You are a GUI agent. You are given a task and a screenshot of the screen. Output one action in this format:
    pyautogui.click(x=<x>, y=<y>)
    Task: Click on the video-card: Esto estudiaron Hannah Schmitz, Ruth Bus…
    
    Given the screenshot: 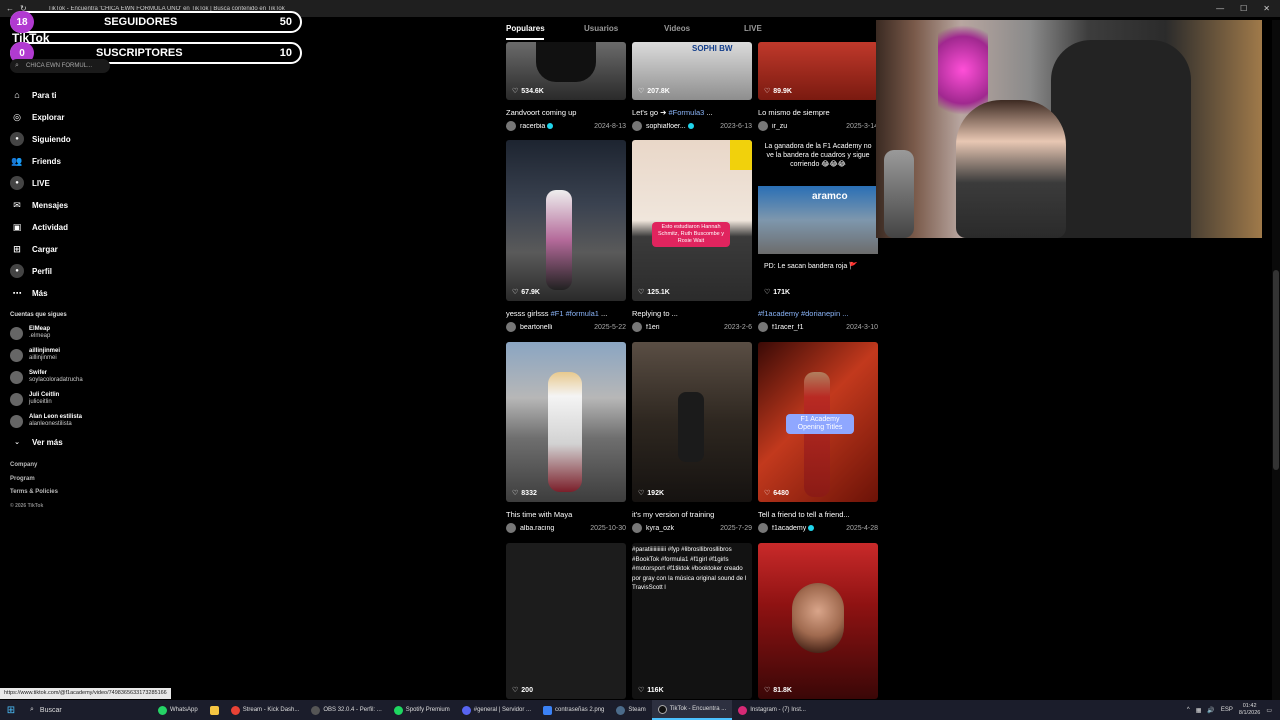 What is the action you would take?
    pyautogui.click(x=692, y=236)
    